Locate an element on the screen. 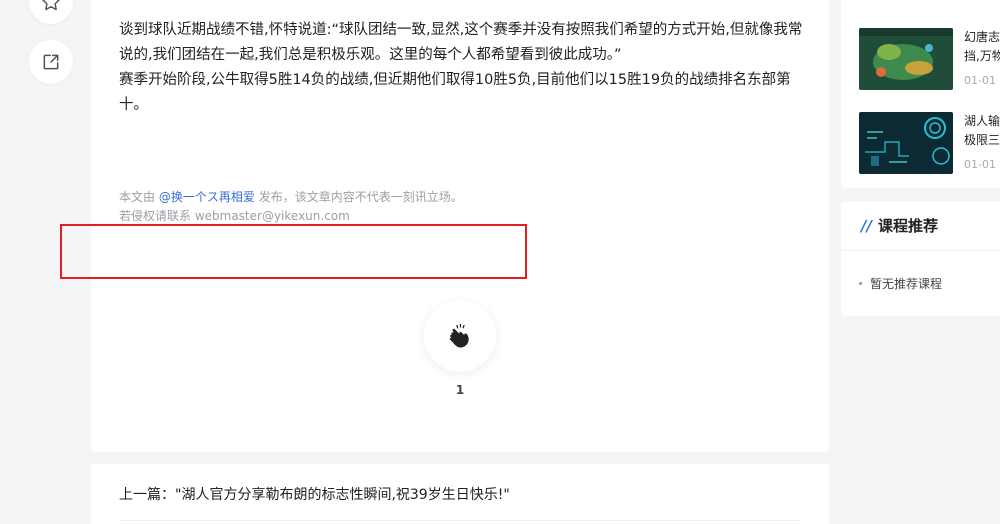 The height and width of the screenshot is (524, 1000). course-heading: // 课程推荐 is located at coordinates (899, 225).